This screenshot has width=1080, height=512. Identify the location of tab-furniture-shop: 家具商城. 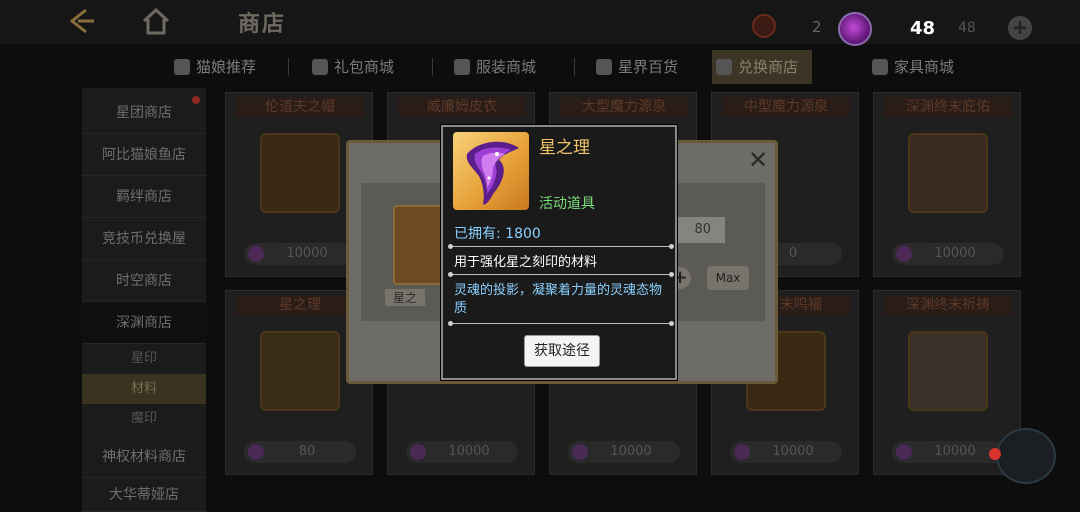
(911, 67).